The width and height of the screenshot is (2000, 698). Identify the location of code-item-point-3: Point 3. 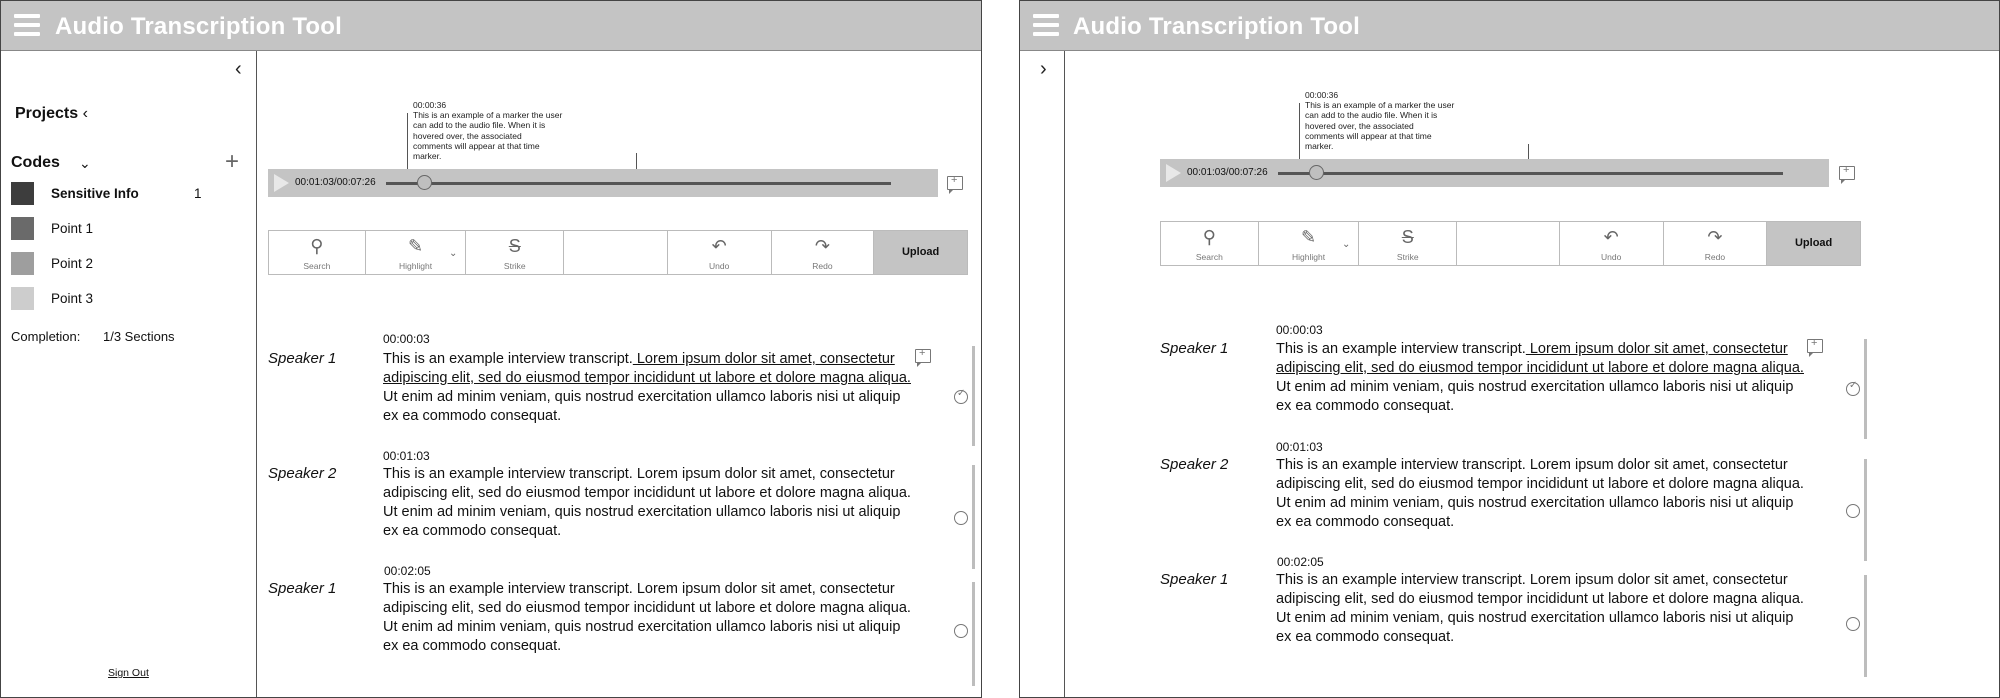
(126, 299).